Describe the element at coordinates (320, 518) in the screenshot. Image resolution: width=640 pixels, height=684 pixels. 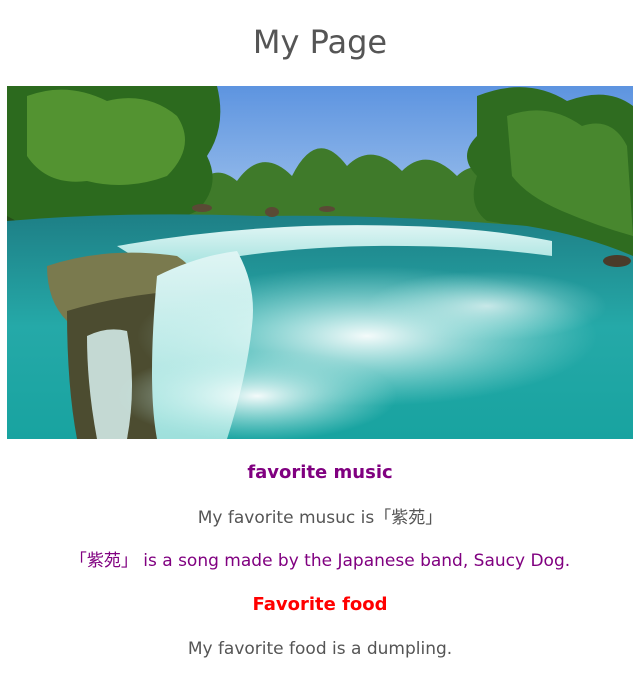
I see `music-text: My favorite musuc is「紫苑」` at that location.